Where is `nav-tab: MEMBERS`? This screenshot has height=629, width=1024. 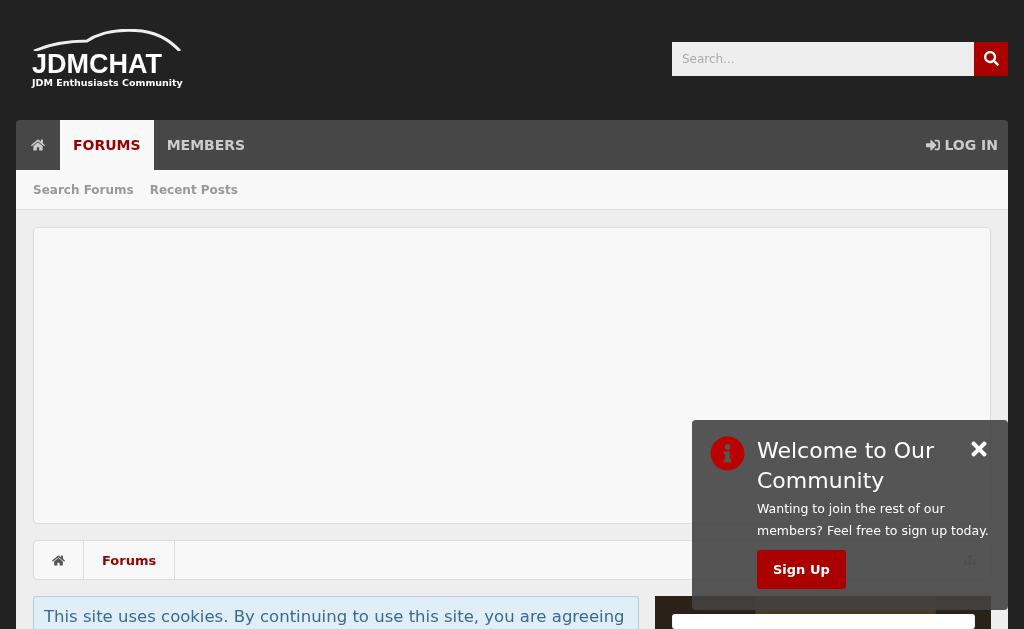
nav-tab: MEMBERS is located at coordinates (206, 145).